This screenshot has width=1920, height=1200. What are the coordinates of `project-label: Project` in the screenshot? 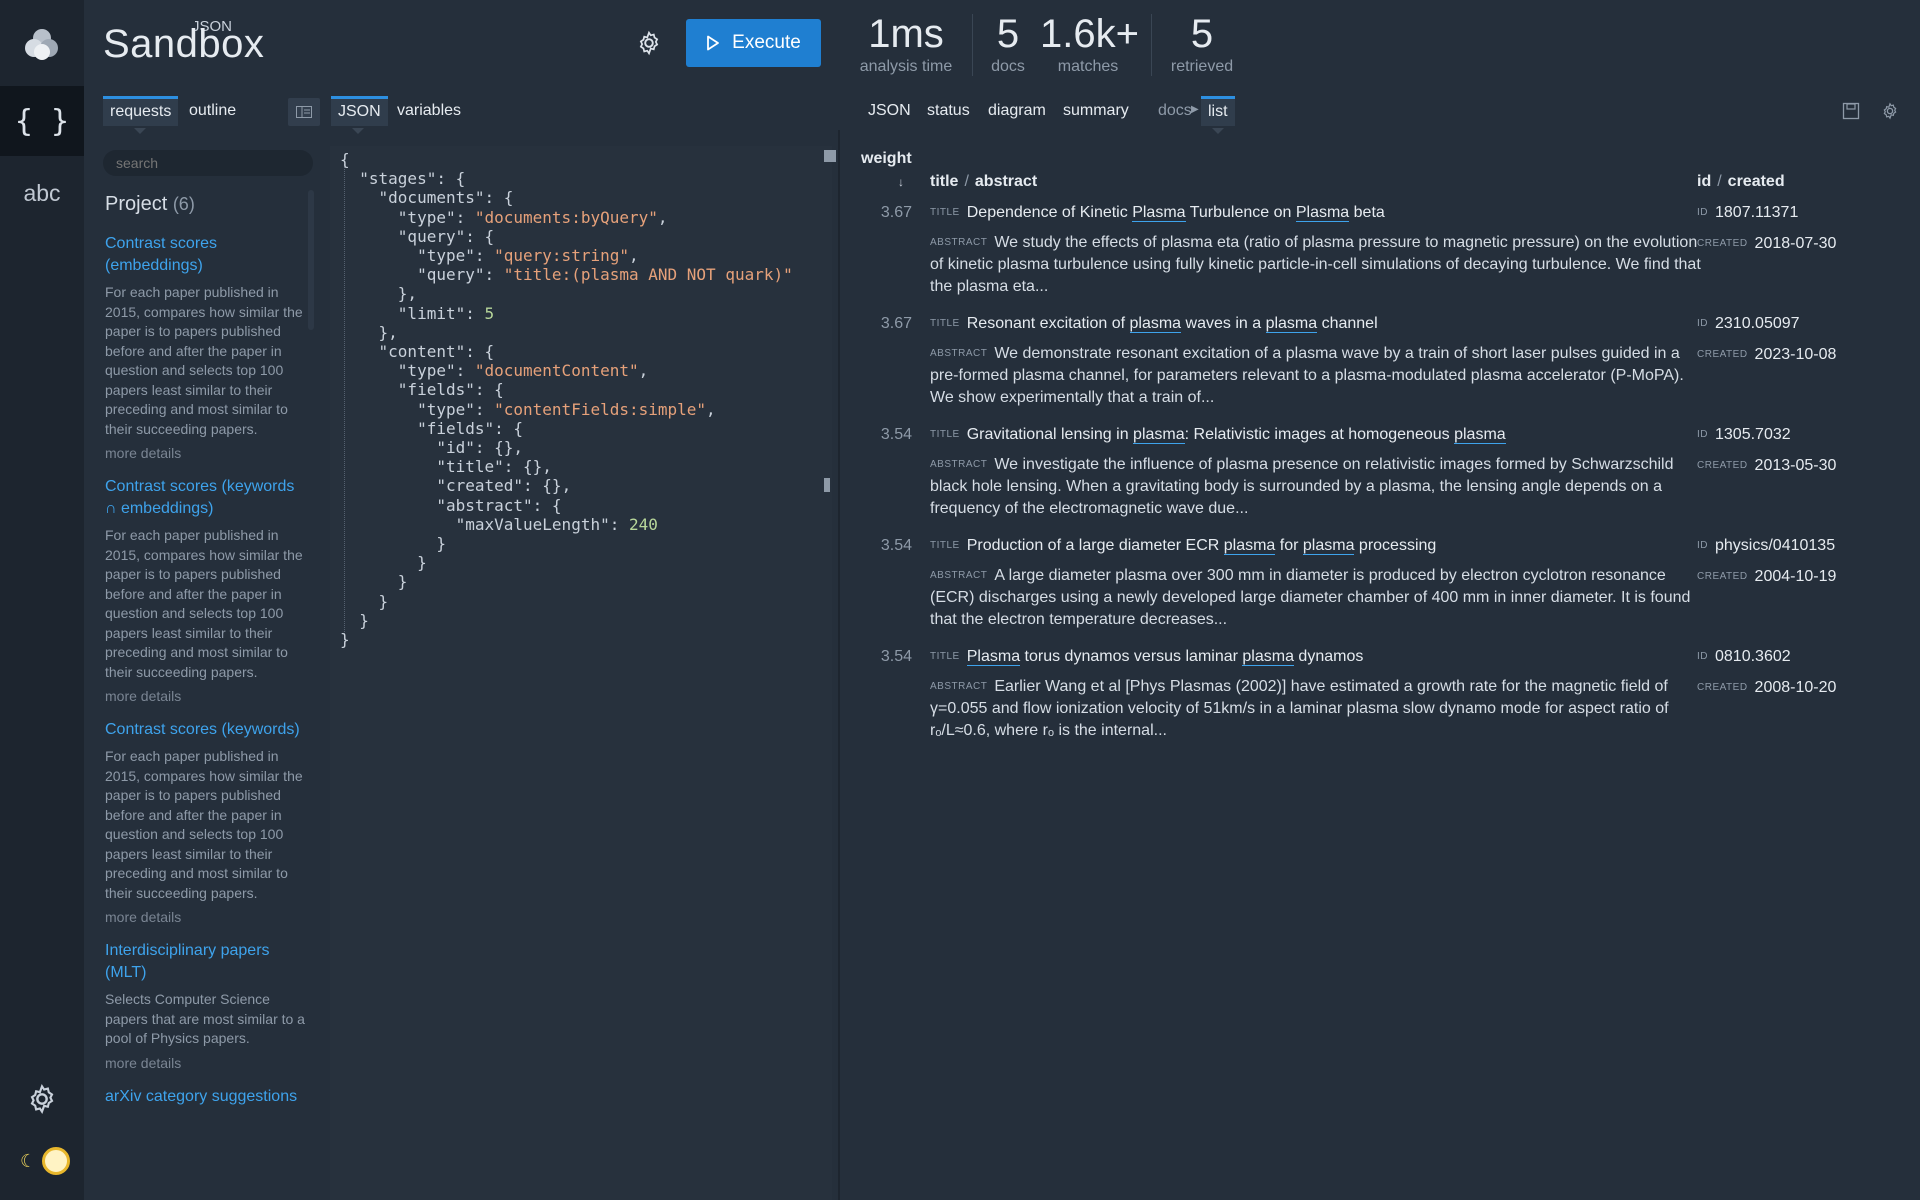 It's located at (136, 204).